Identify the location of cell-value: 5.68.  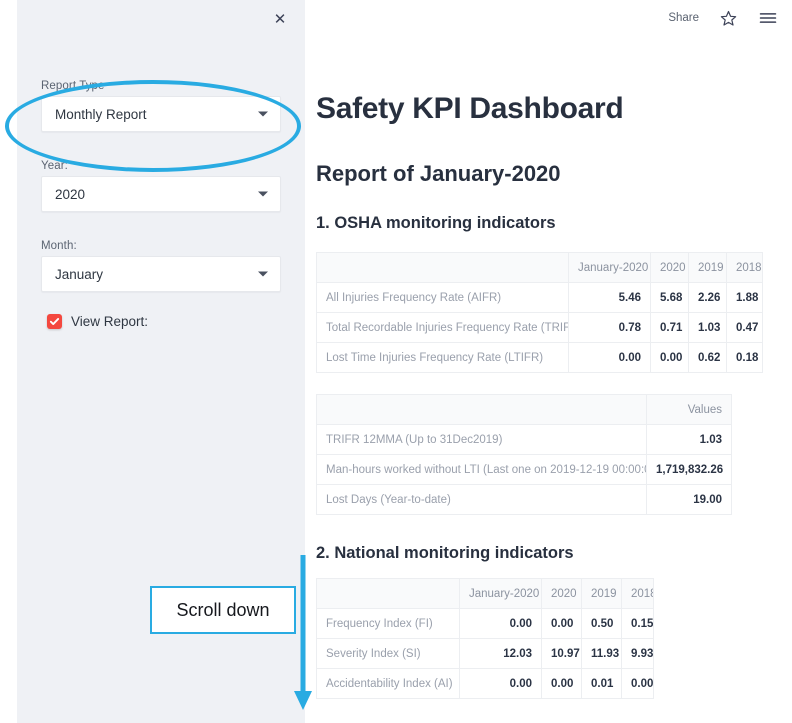
(669, 297).